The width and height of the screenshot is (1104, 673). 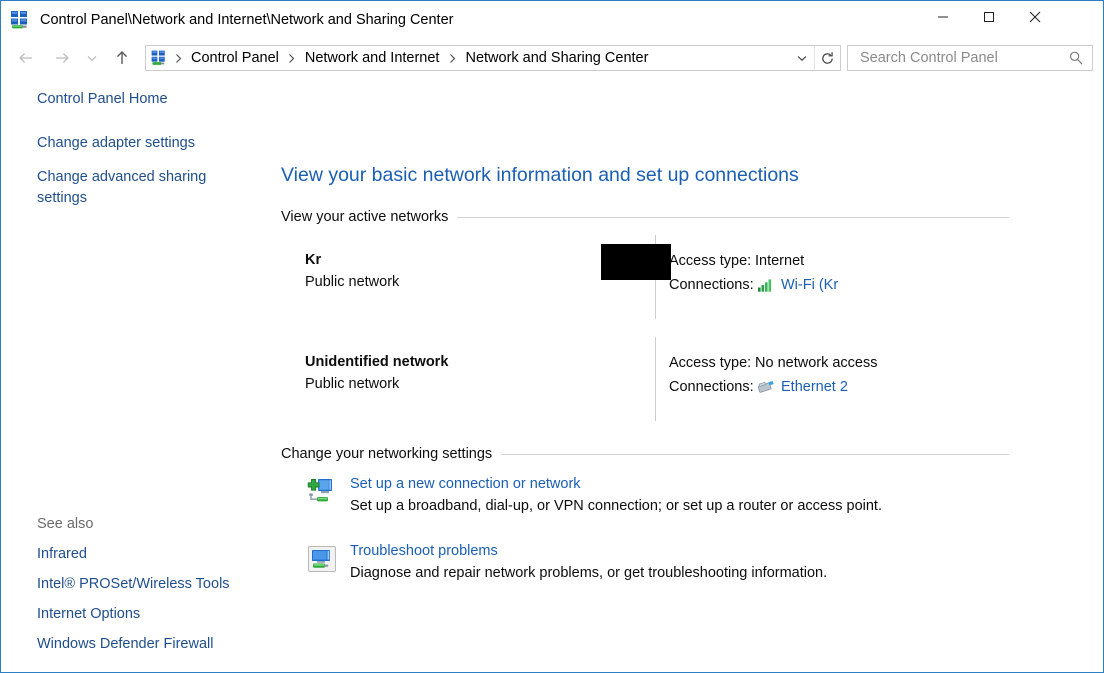 I want to click on connection-link: Wi-Fi (Kr, so click(x=809, y=285).